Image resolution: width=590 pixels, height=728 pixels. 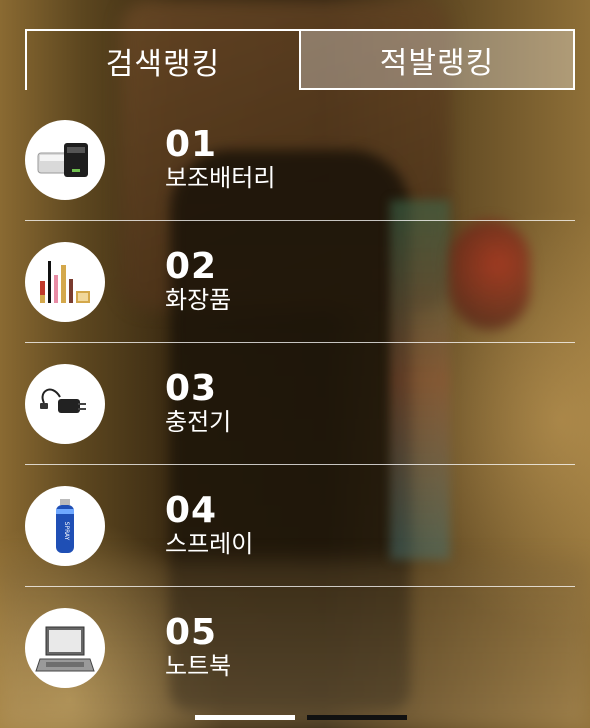 I want to click on tab-seizure-ranking: 적발랭킹, so click(x=437, y=59).